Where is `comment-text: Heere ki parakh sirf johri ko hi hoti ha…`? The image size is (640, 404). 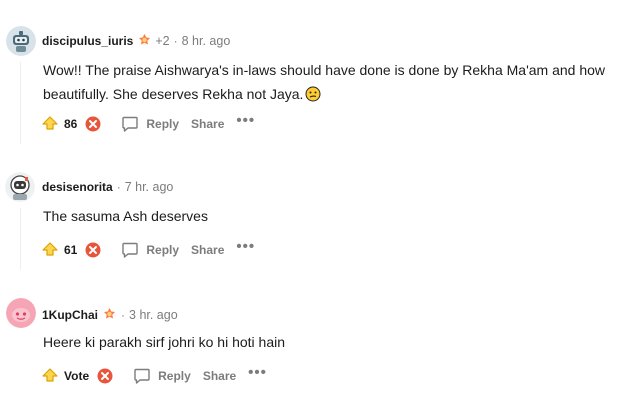 comment-text: Heere ki parakh sirf johri ko hi hoti ha… is located at coordinates (164, 342).